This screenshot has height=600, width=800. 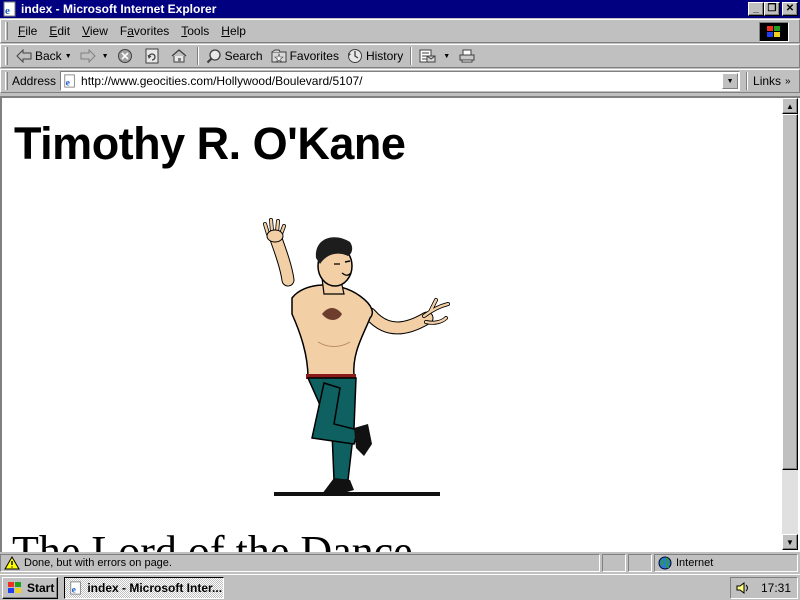 I want to click on search-button: Search, so click(x=234, y=56).